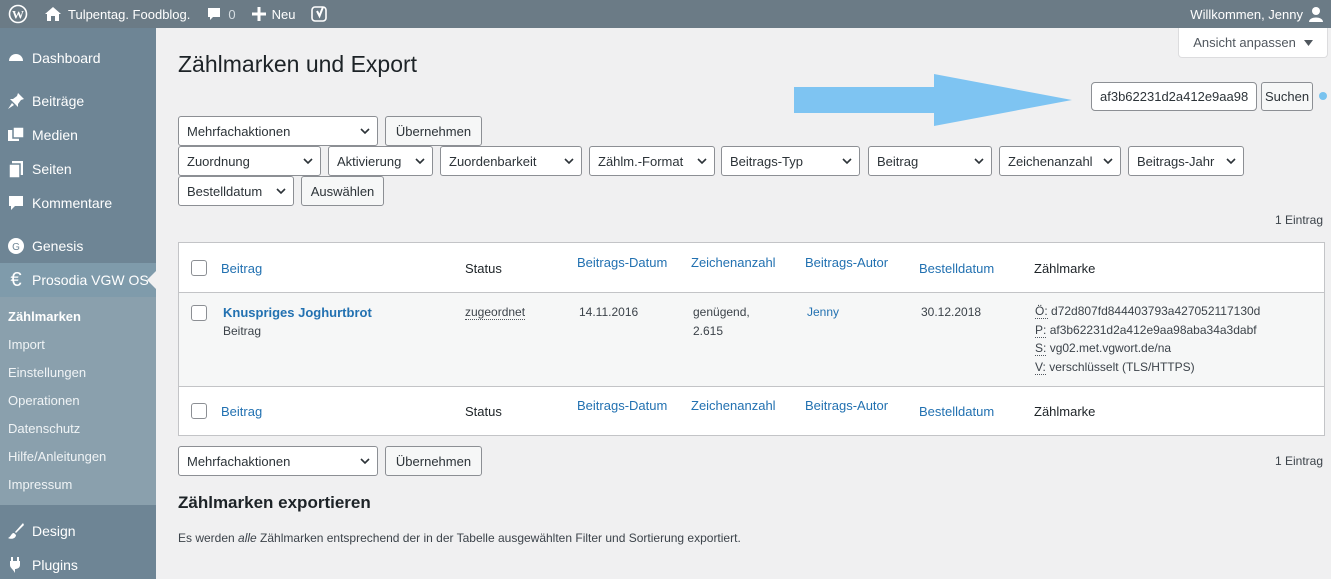 Image resolution: width=1331 pixels, height=579 pixels. I want to click on token-public-line: Ö: d72d807fd844403793a427052117130d, so click(1147, 311).